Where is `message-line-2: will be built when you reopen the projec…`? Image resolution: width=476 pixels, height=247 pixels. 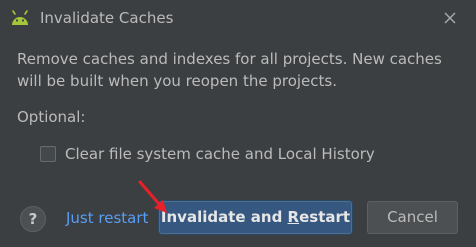
message-line-2: will be built when you reopen the projec… is located at coordinates (177, 81).